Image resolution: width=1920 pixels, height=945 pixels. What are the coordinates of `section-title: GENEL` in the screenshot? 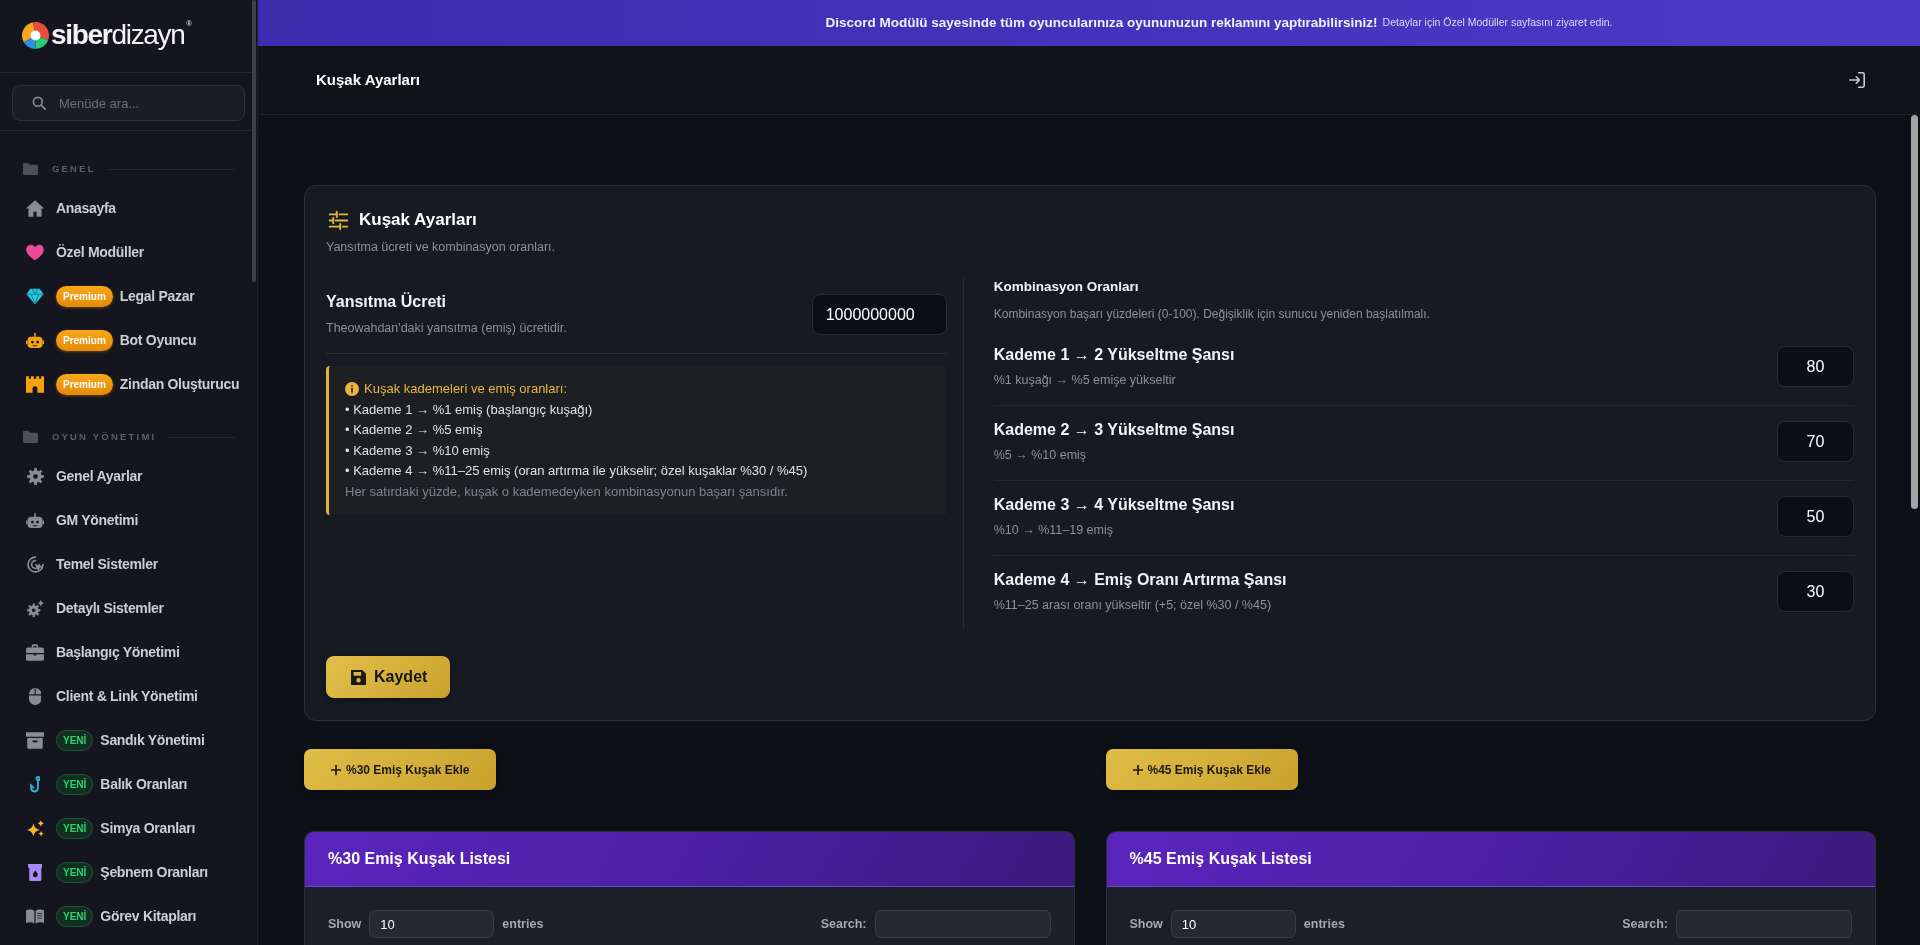 It's located at (73, 168).